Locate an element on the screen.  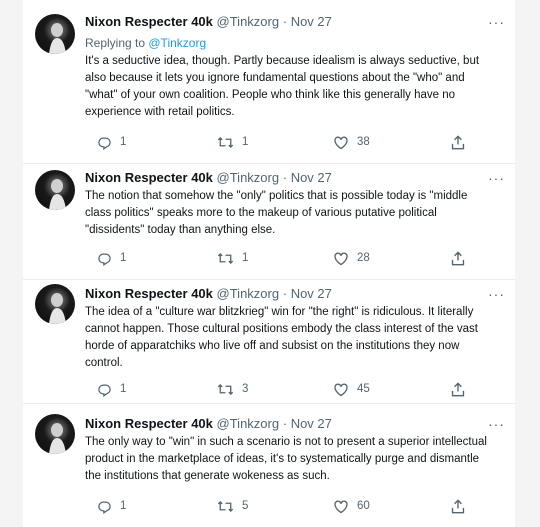
like-count: 28 is located at coordinates (363, 258).